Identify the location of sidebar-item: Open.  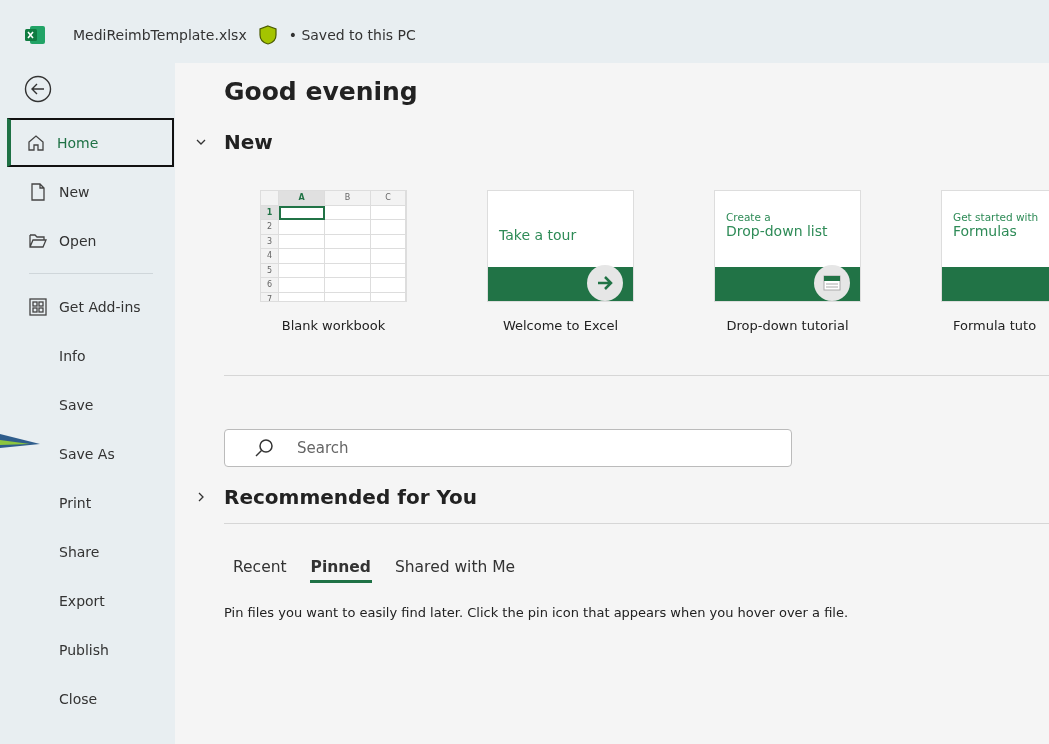
(90, 240).